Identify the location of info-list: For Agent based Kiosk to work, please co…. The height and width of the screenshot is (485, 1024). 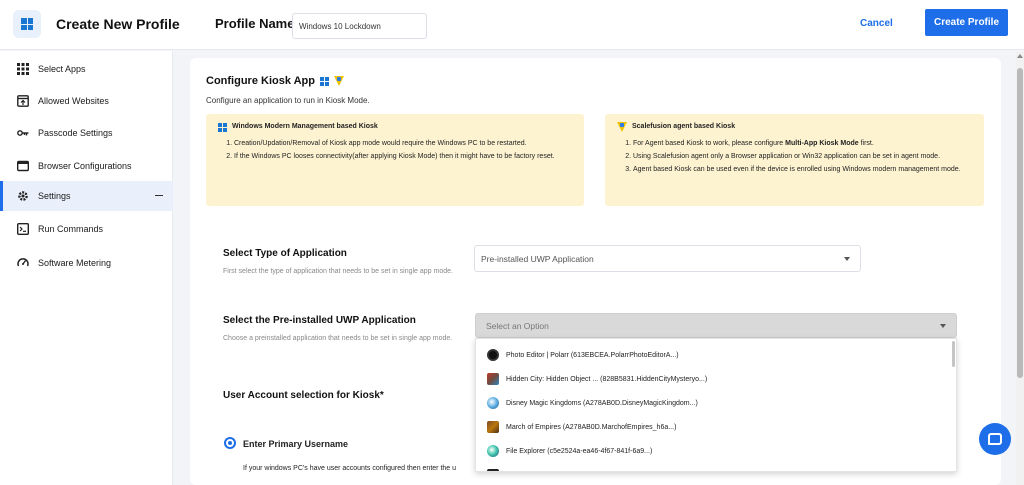
(794, 157).